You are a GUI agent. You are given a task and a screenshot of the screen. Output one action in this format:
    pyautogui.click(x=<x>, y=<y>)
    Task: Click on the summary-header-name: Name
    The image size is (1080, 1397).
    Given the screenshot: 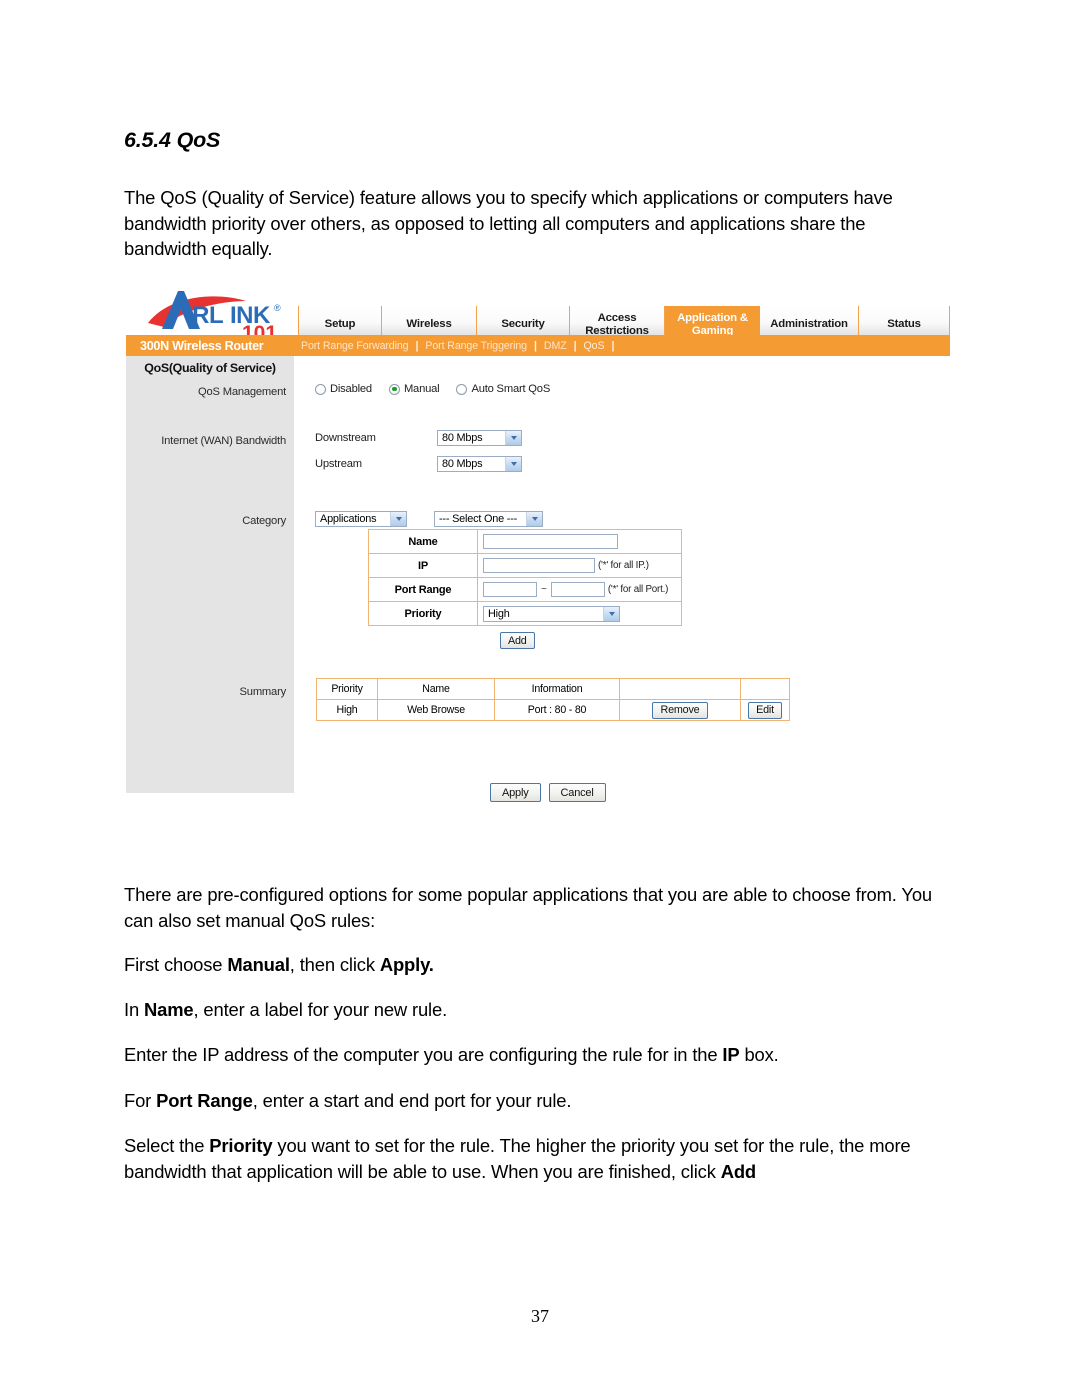 What is the action you would take?
    pyautogui.click(x=436, y=689)
    